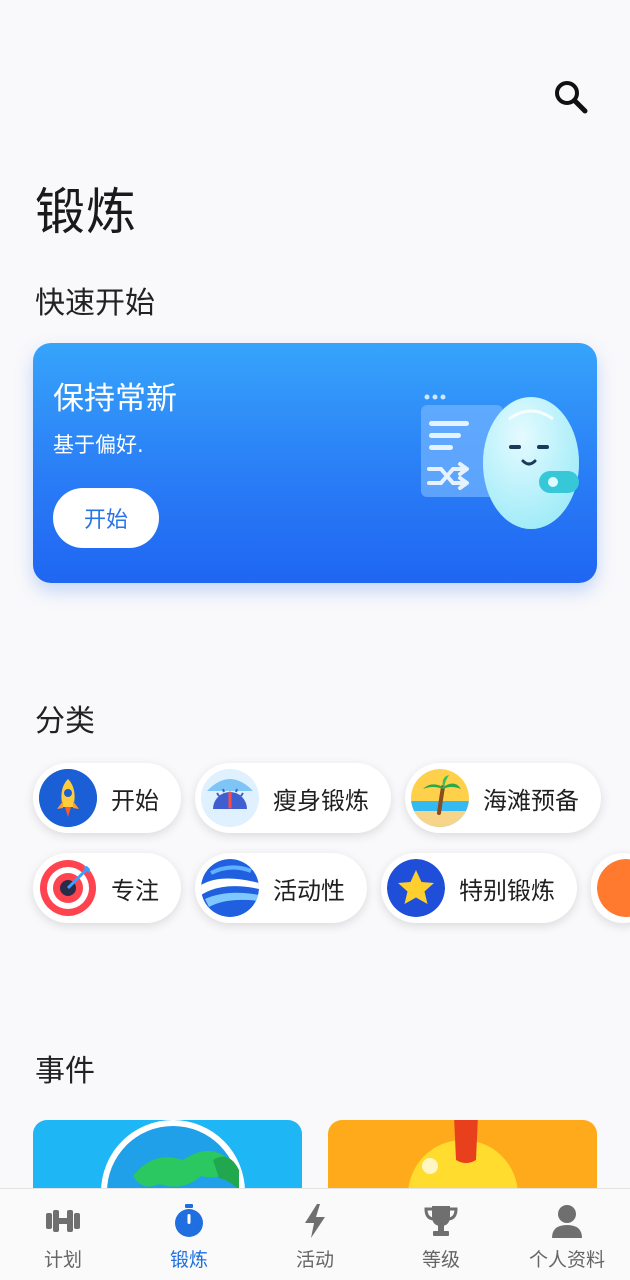  I want to click on category-chip-label: 海滩预备, so click(531, 800).